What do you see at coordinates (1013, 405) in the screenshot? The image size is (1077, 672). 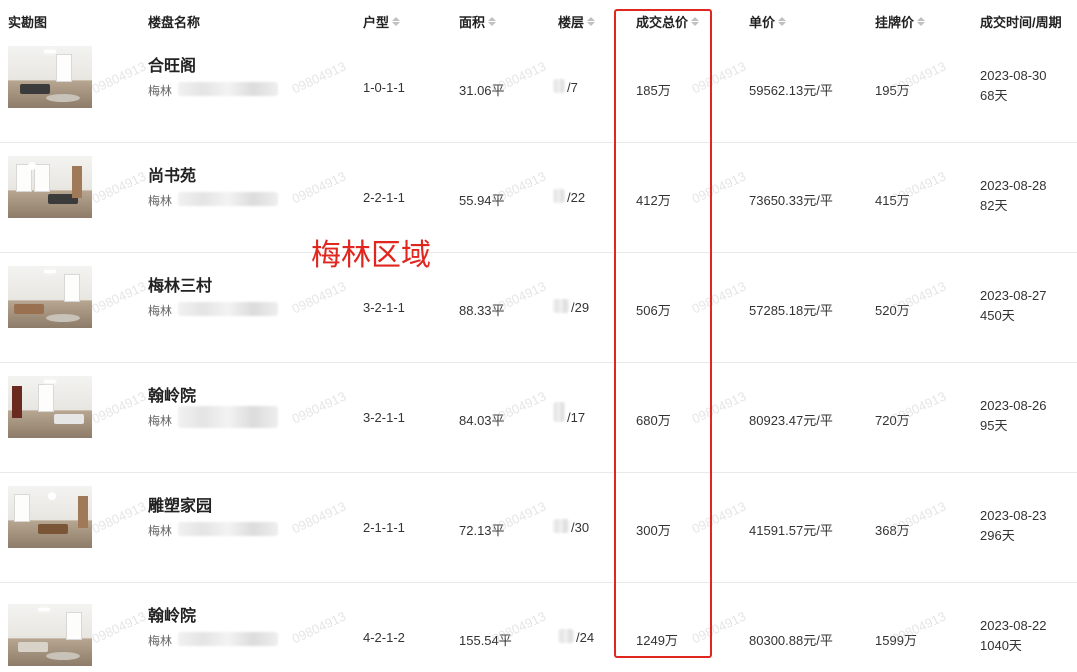 I see `cell-deal-date: 2023-08-26` at bounding box center [1013, 405].